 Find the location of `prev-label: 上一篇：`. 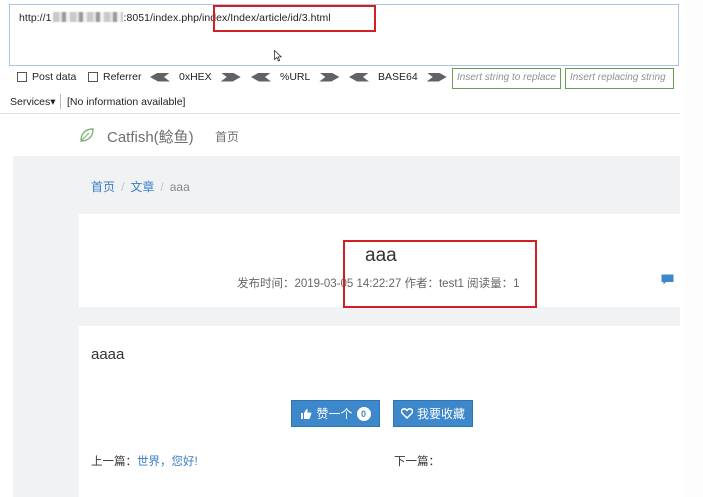

prev-label: 上一篇： is located at coordinates (114, 462).